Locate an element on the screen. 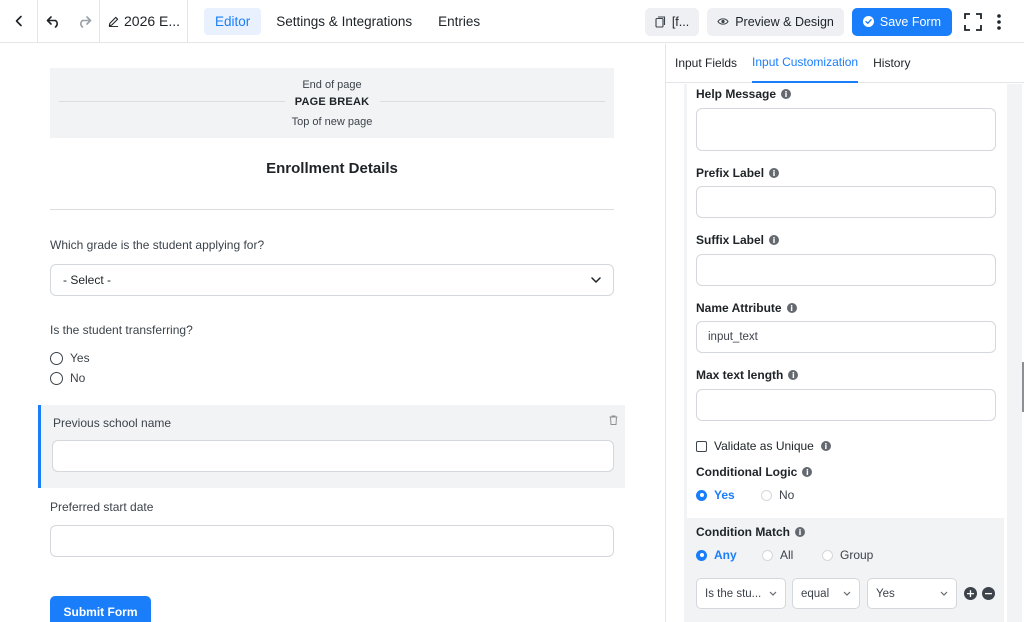 The image size is (1024, 622). main-tabs: Editor Settings & Integrations Entries is located at coordinates (347, 21).